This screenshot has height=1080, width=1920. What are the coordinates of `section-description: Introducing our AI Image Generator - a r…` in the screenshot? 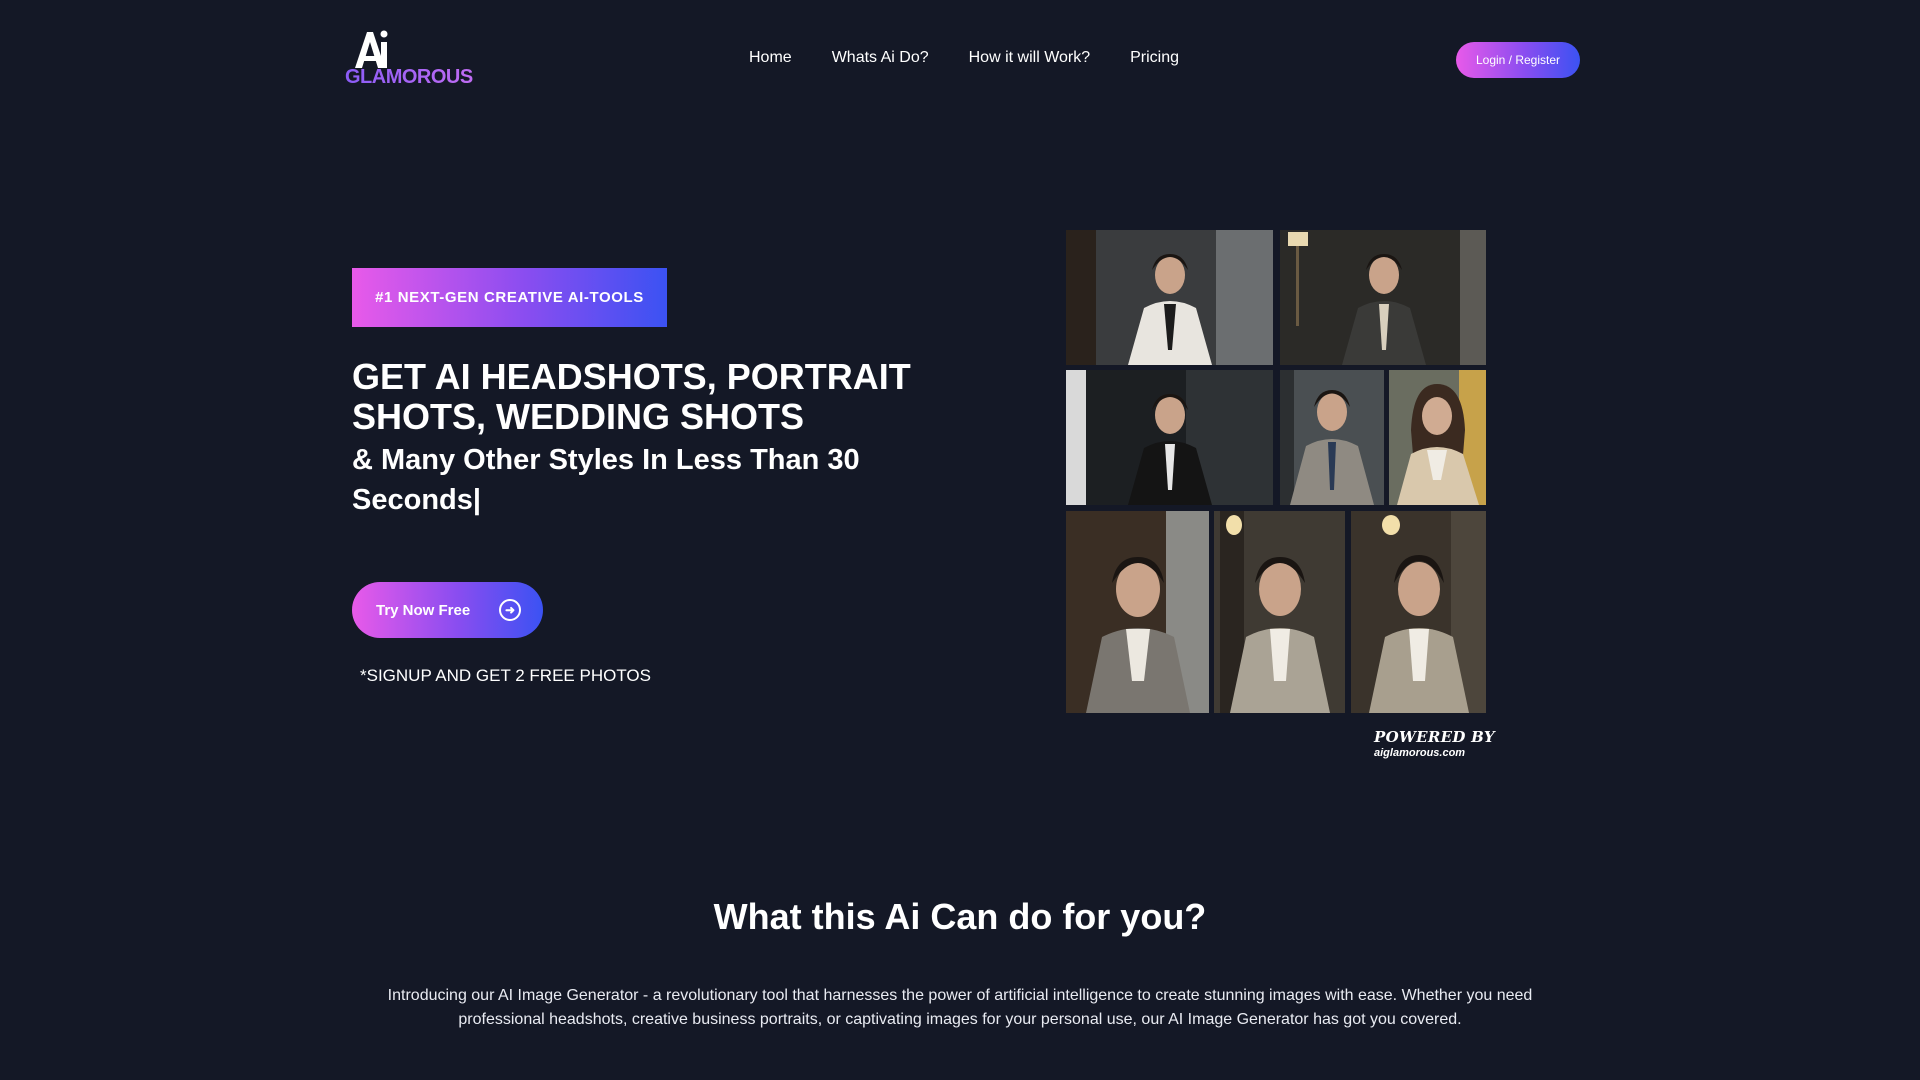 It's located at (960, 1007).